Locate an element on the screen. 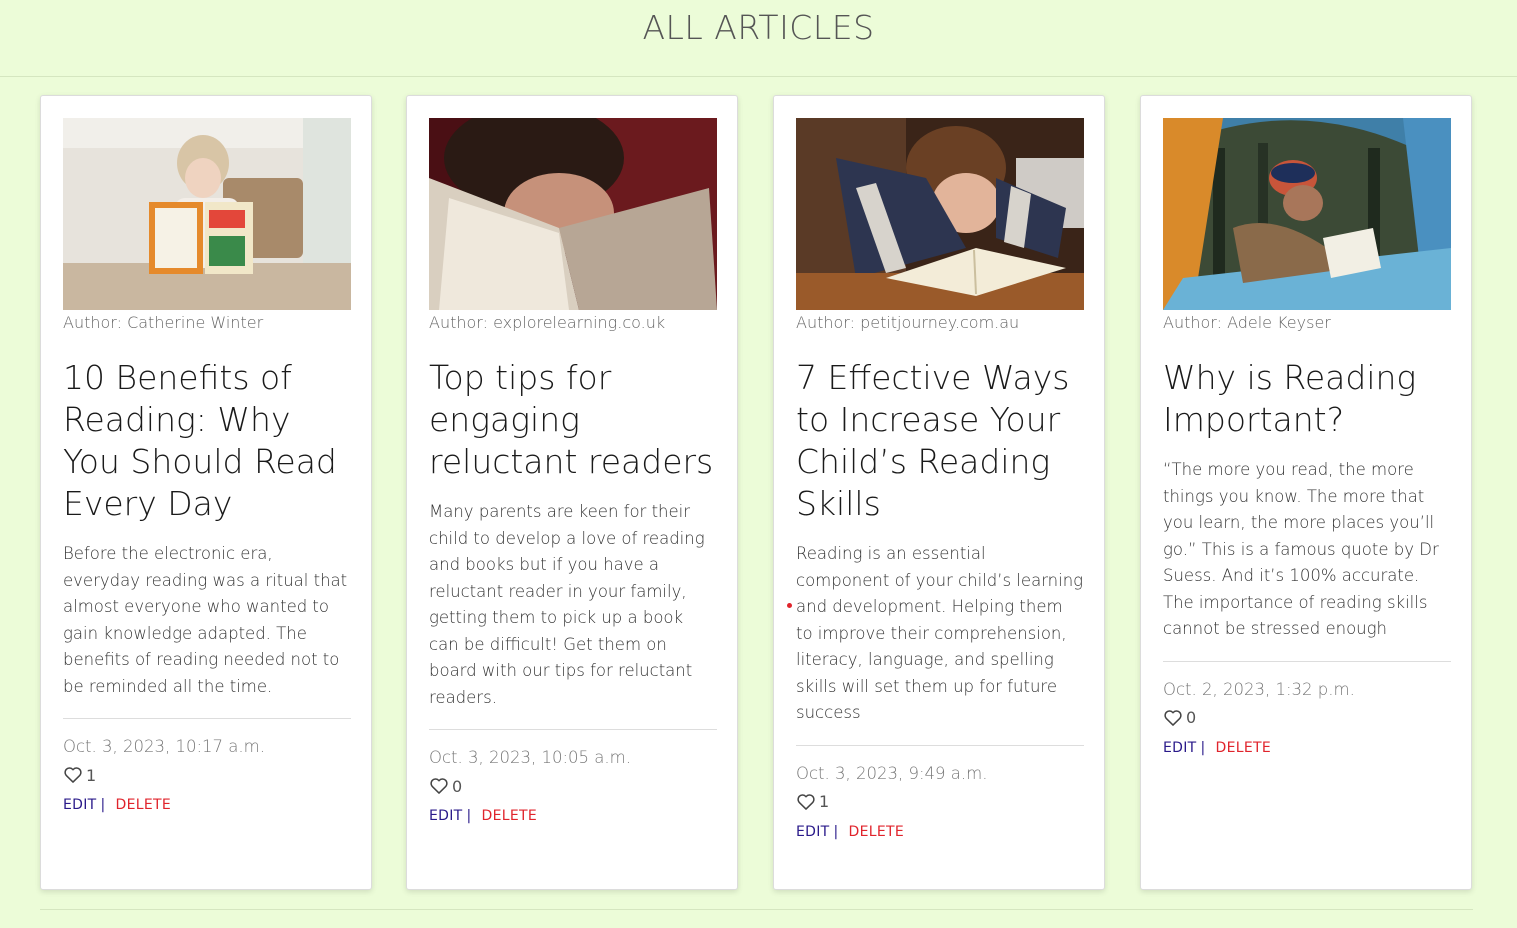 This screenshot has width=1517, height=928. page-header: ALL ARTICLES is located at coordinates (758, 38).